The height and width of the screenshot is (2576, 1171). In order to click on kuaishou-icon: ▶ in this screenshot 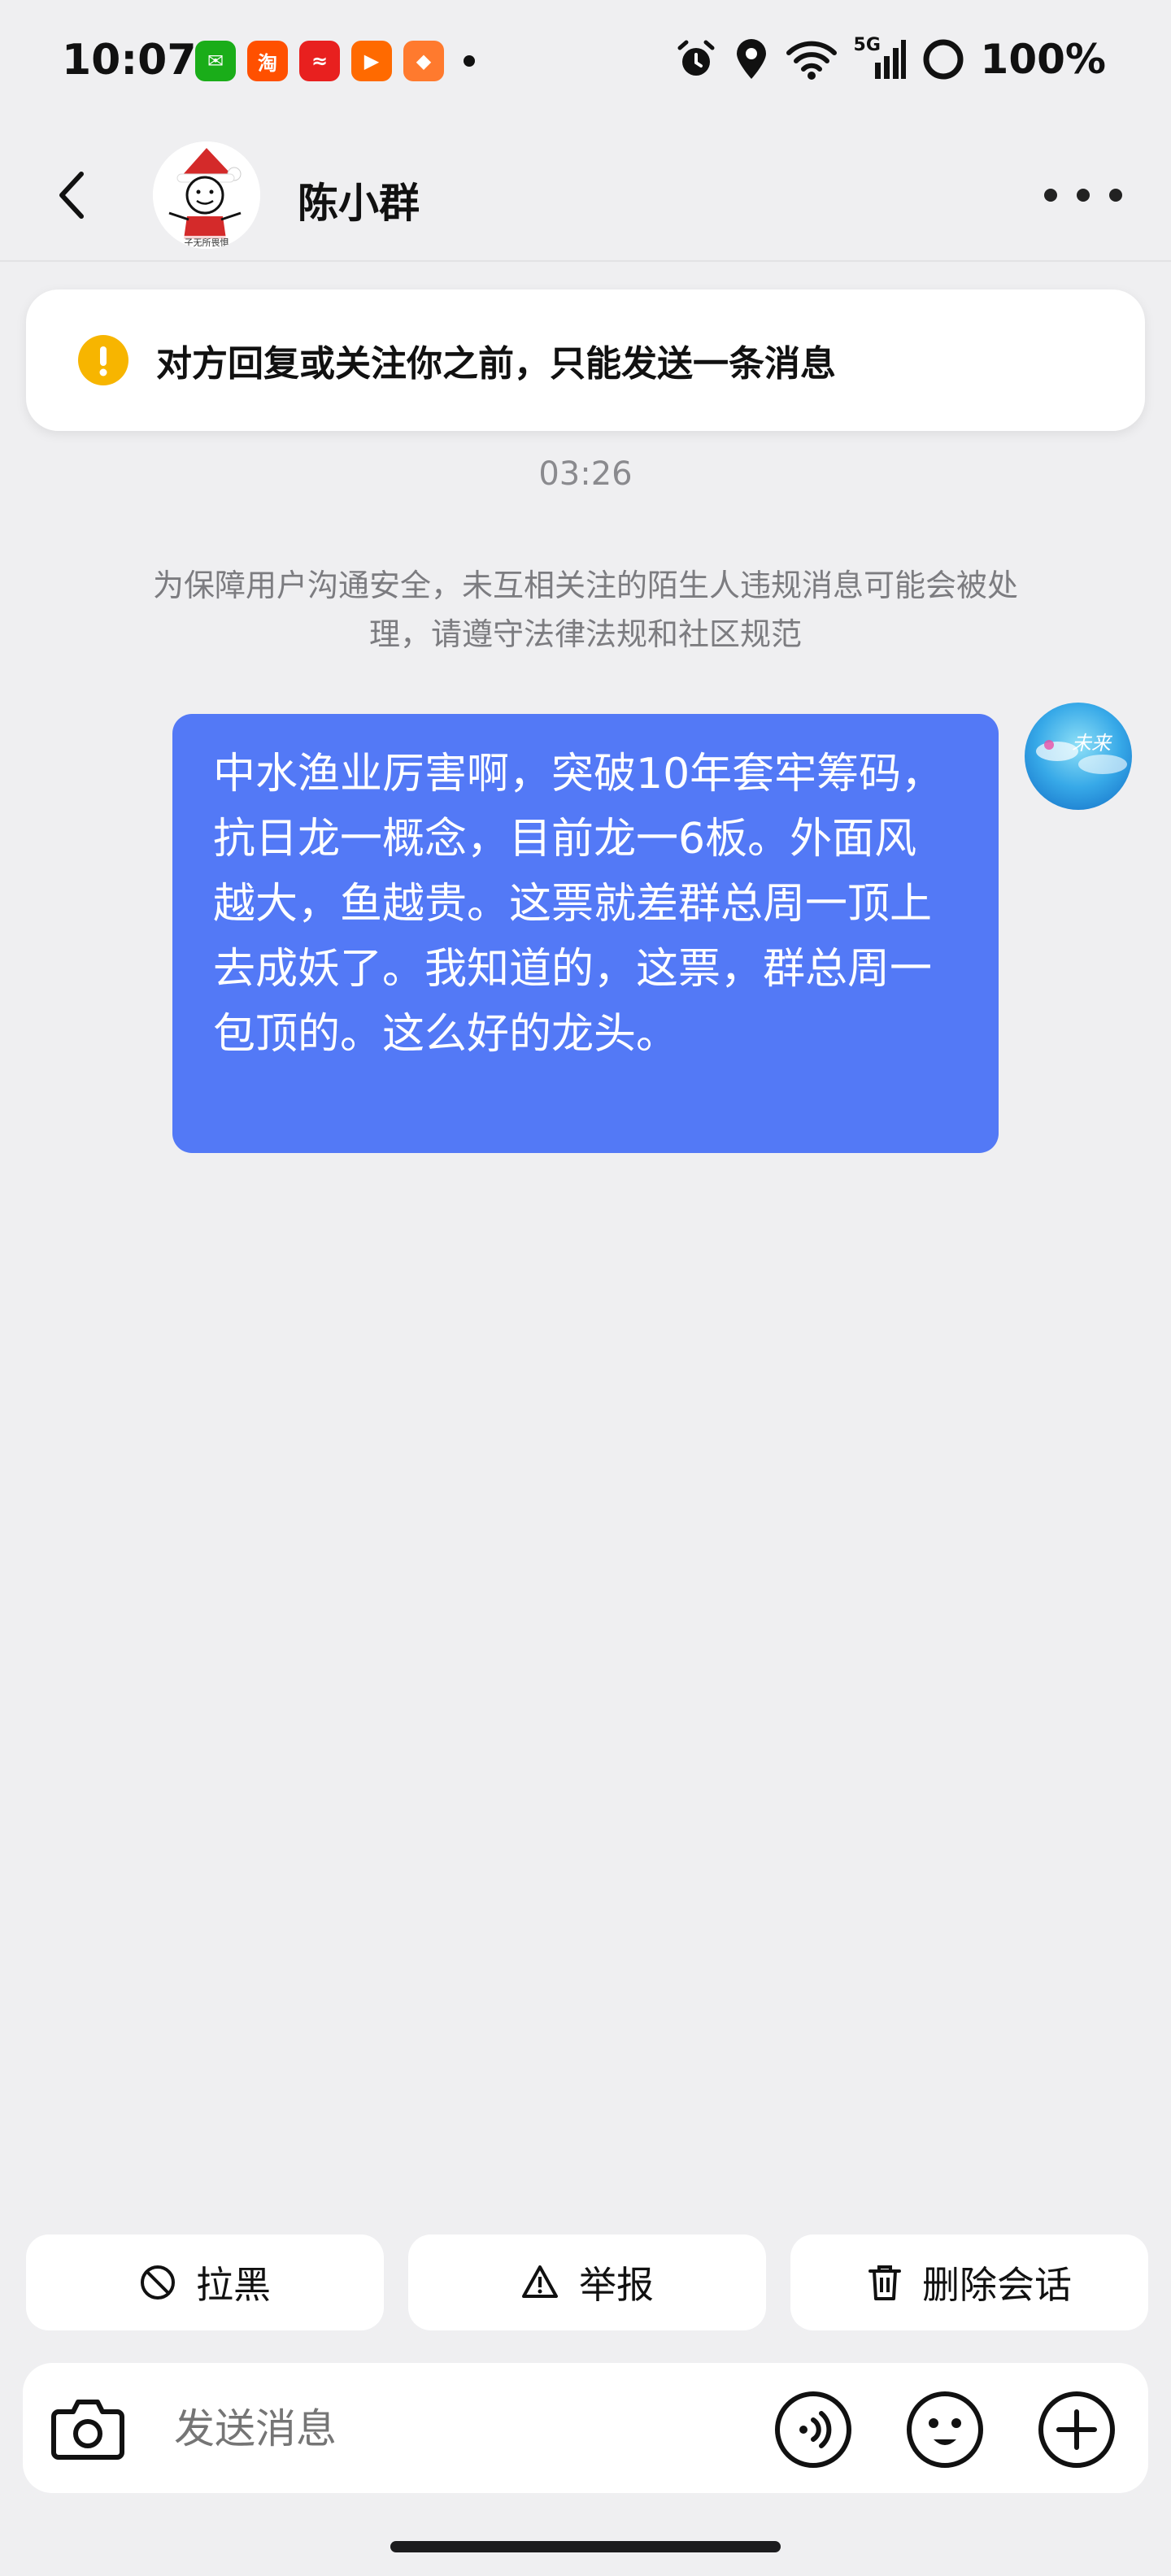, I will do `click(371, 61)`.